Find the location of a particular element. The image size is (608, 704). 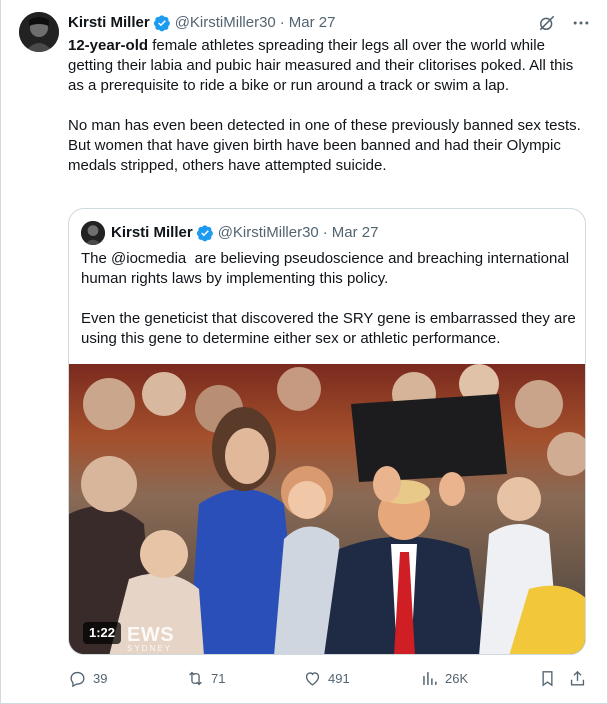

author-name: Kirsti Miller is located at coordinates (109, 23).